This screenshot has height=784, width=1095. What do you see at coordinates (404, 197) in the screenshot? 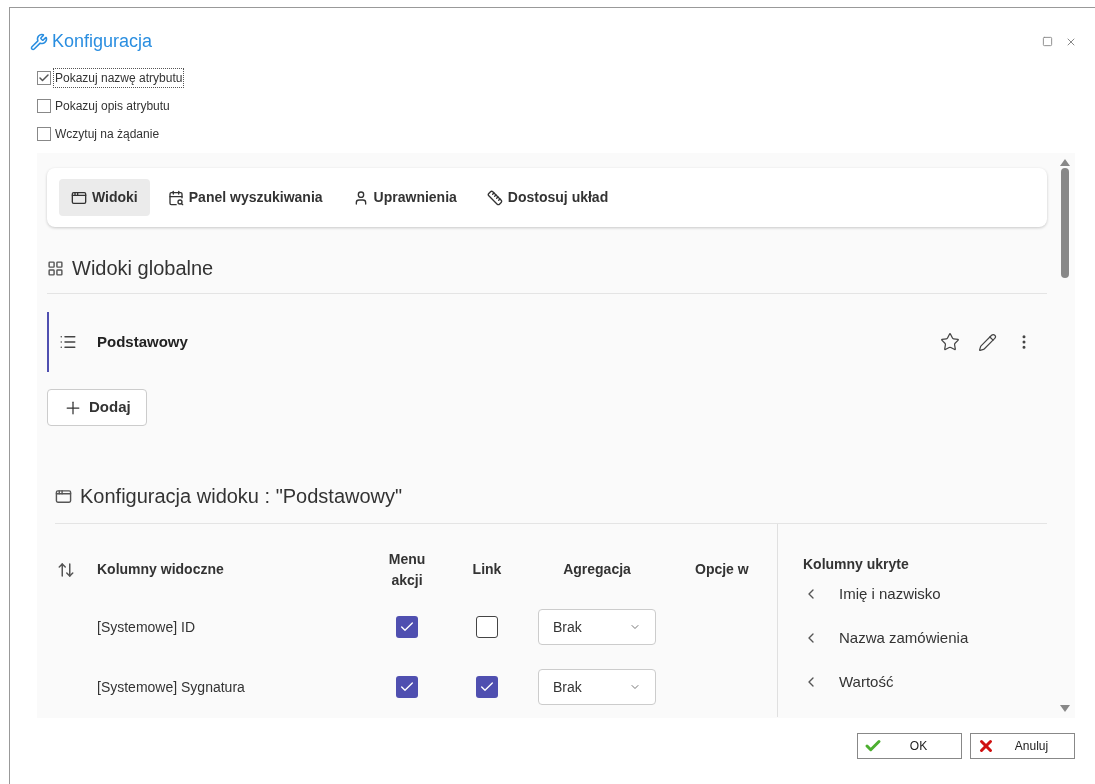
I see `tab: Uprawnienia` at bounding box center [404, 197].